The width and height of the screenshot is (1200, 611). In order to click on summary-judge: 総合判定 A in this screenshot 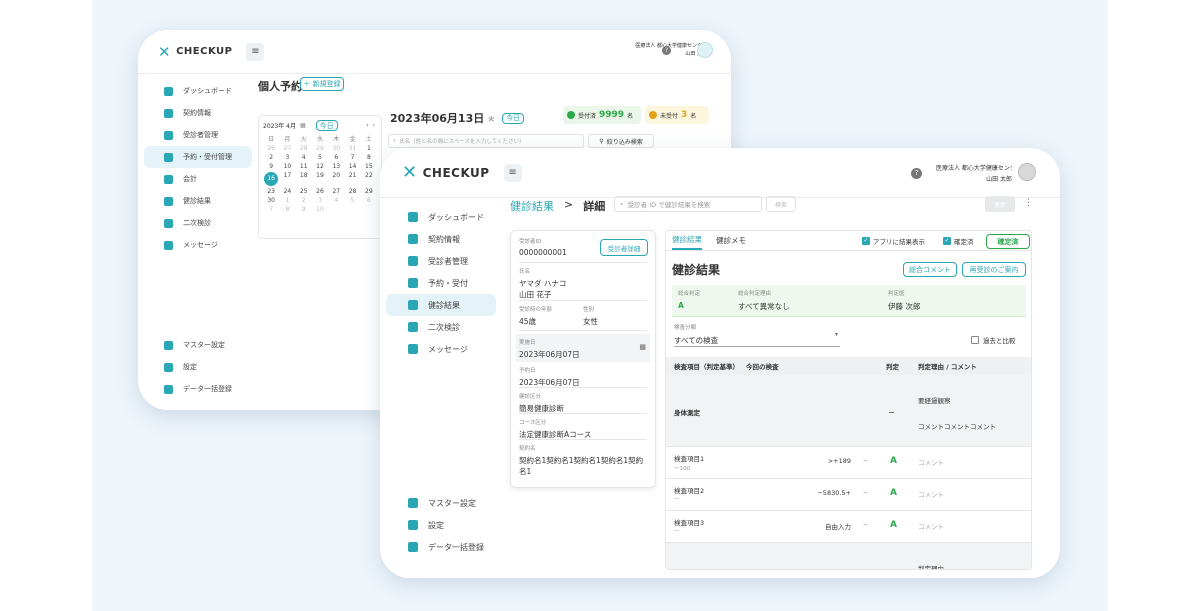, I will do `click(708, 300)`.